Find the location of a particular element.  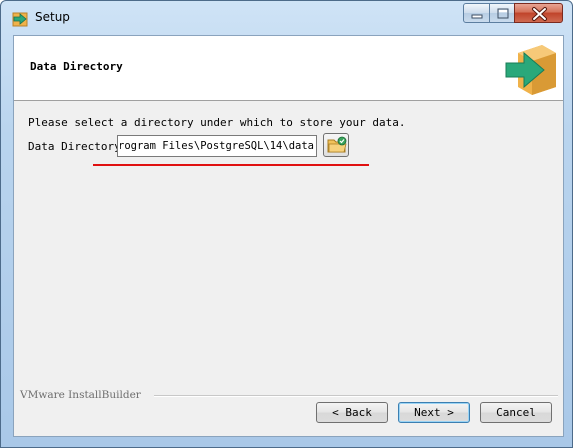

installbuilder-brand: VMware InstallBuilder is located at coordinates (80, 395).